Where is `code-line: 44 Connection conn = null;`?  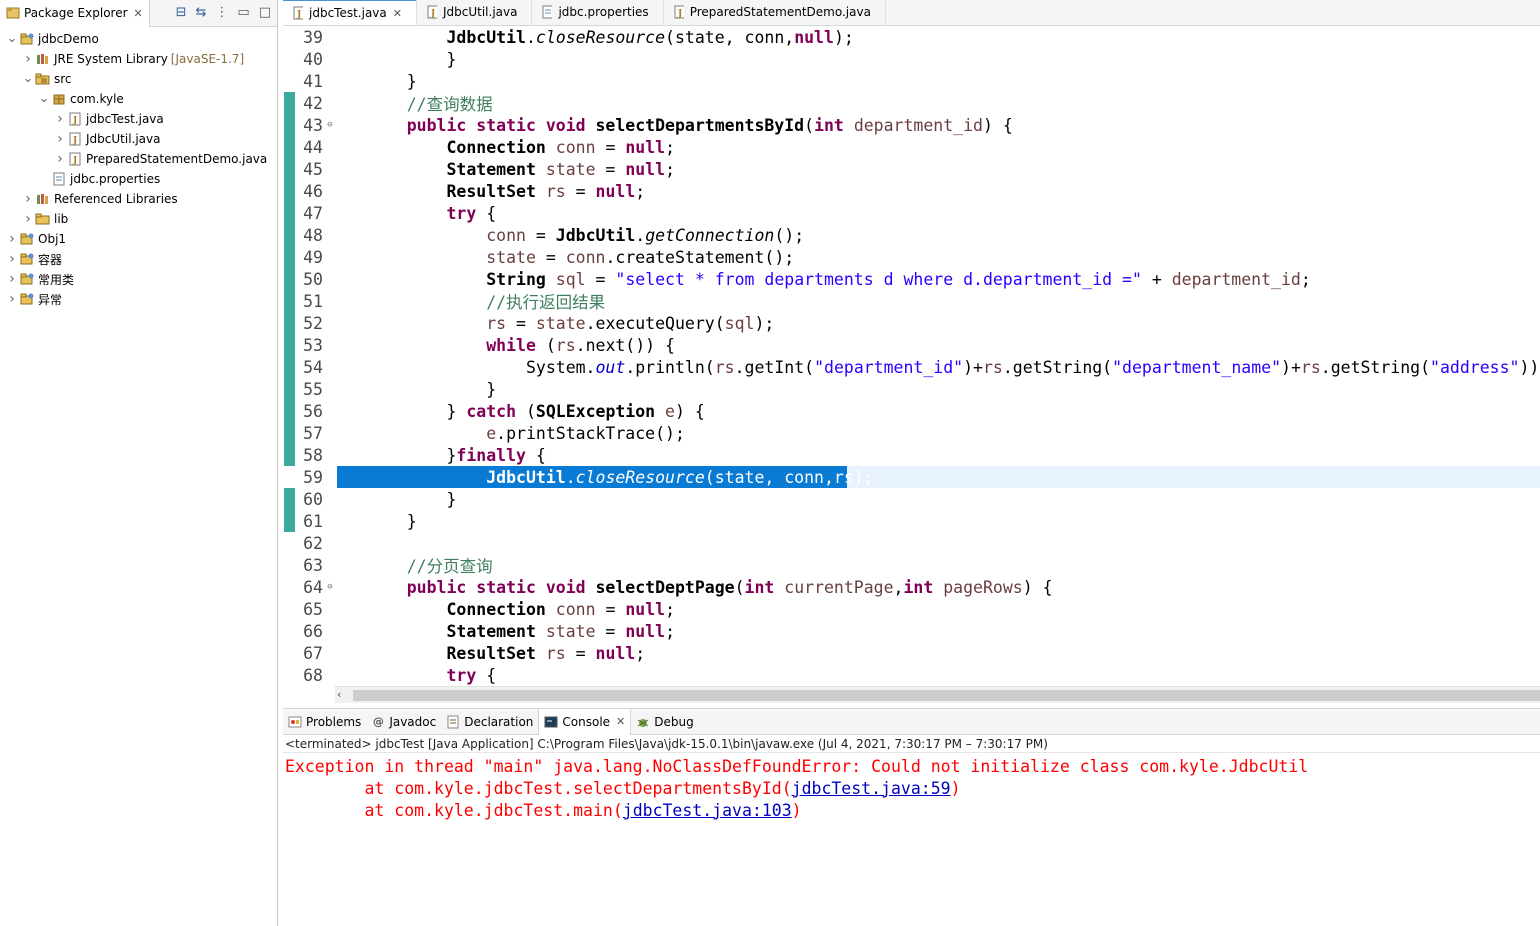 code-line: 44 Connection conn = null; is located at coordinates (911, 147).